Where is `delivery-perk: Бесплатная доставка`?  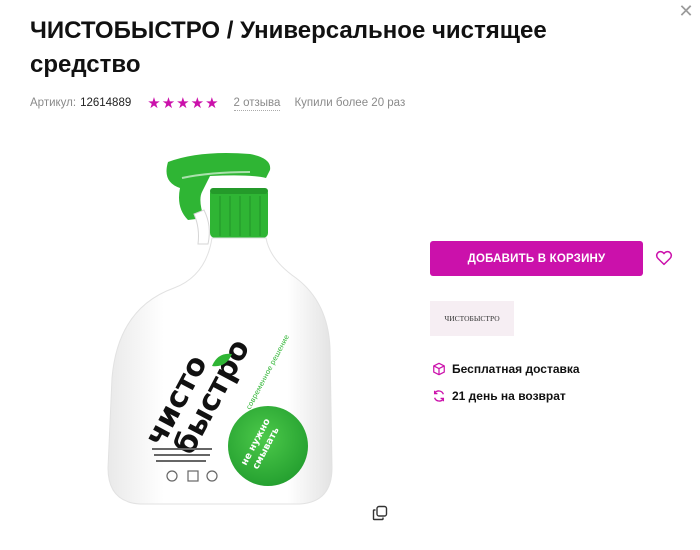 delivery-perk: Бесплатная доставка is located at coordinates (506, 369).